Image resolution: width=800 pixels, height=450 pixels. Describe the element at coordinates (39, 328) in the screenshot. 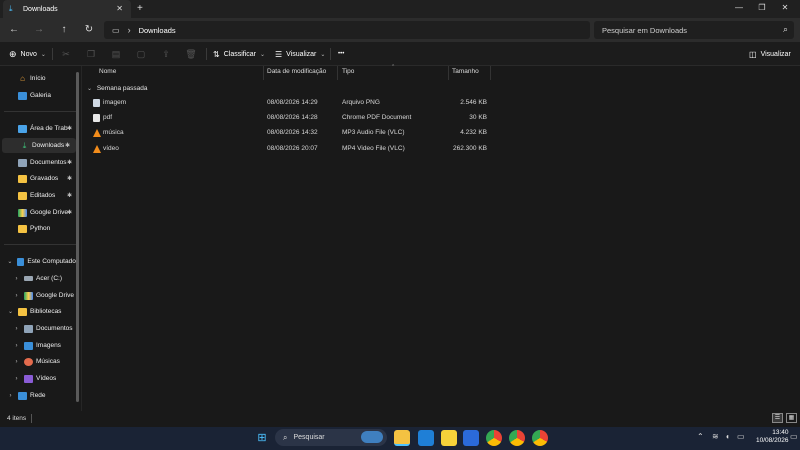

I see `sidebar-item-lib-documentos: › Documentos` at that location.